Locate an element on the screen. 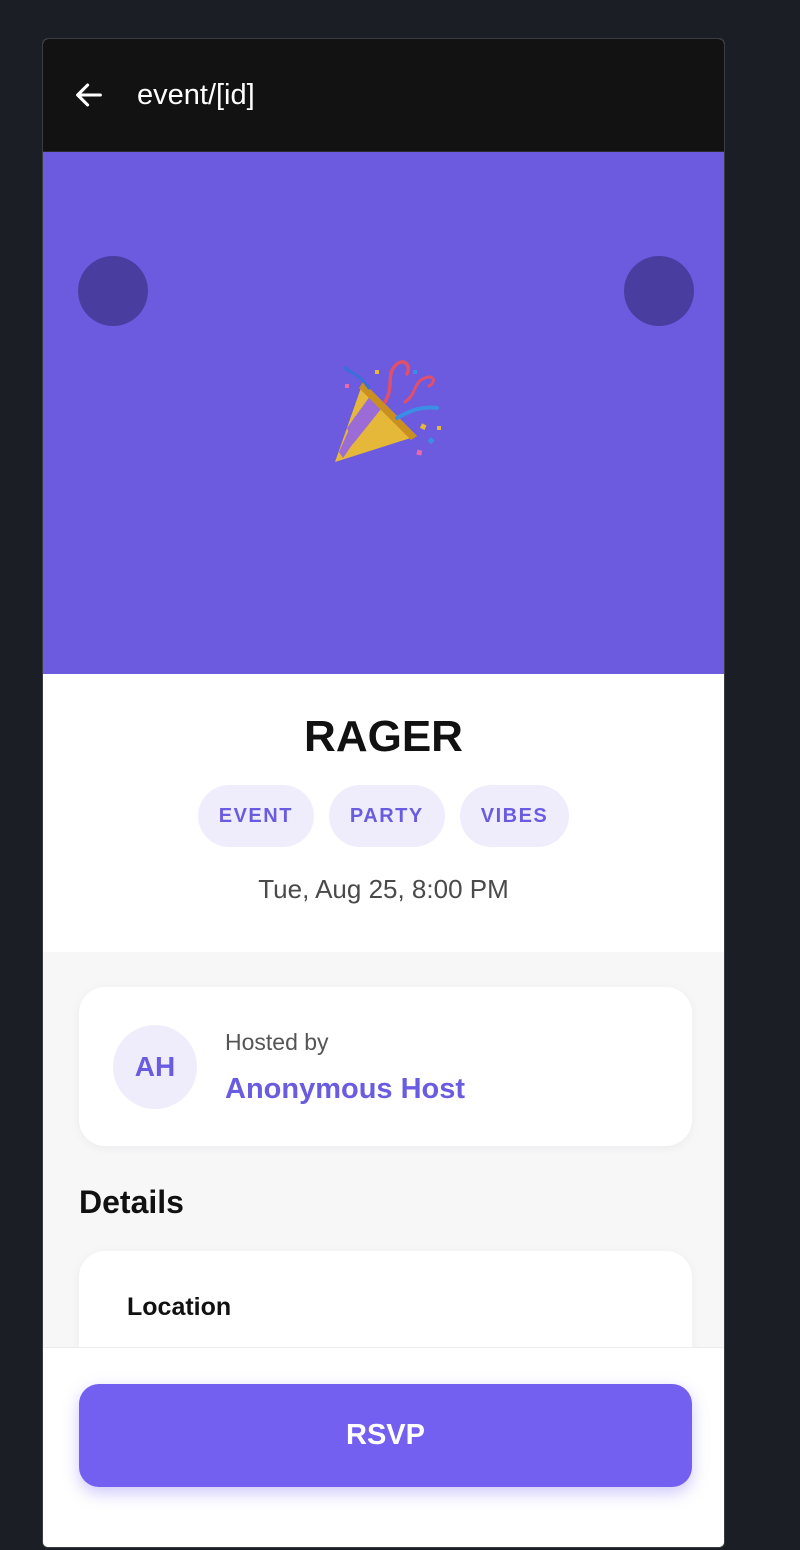 The image size is (800, 1550). host-card: AH Hosted by Anonymous Host is located at coordinates (385, 1066).